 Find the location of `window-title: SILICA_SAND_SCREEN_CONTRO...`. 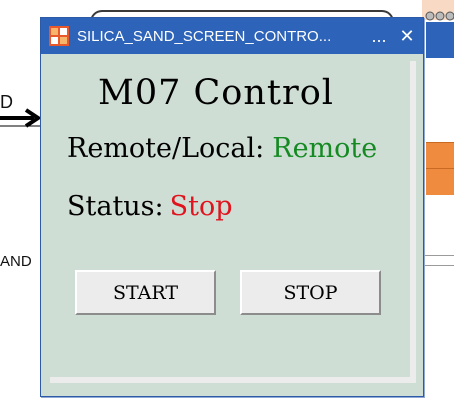

window-title: SILICA_SAND_SCREEN_CONTRO... is located at coordinates (204, 36).